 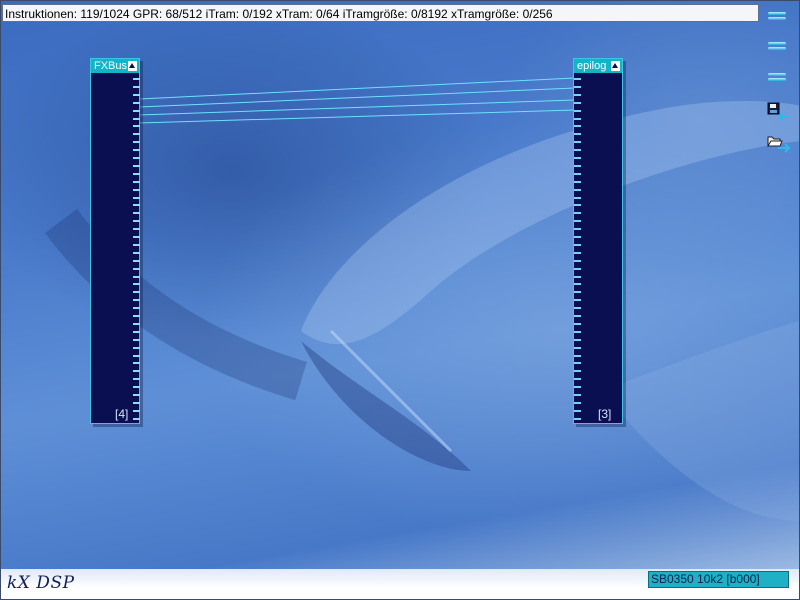 What do you see at coordinates (718, 579) in the screenshot?
I see `sound-card-id-badge: SB0350 10k2 [b000]` at bounding box center [718, 579].